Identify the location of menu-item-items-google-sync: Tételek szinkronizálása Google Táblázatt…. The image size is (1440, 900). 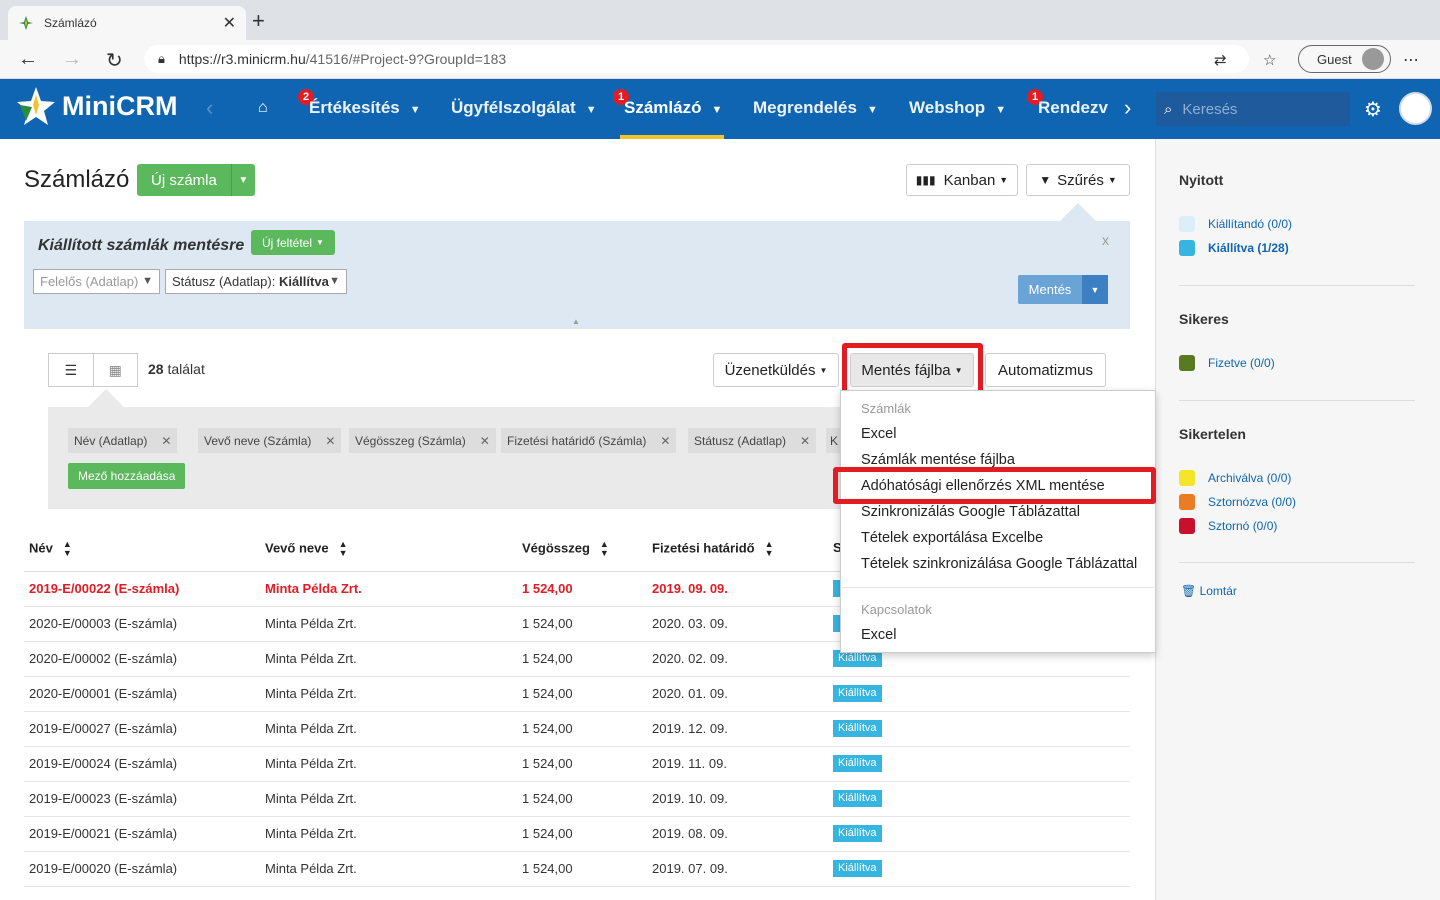
(999, 564).